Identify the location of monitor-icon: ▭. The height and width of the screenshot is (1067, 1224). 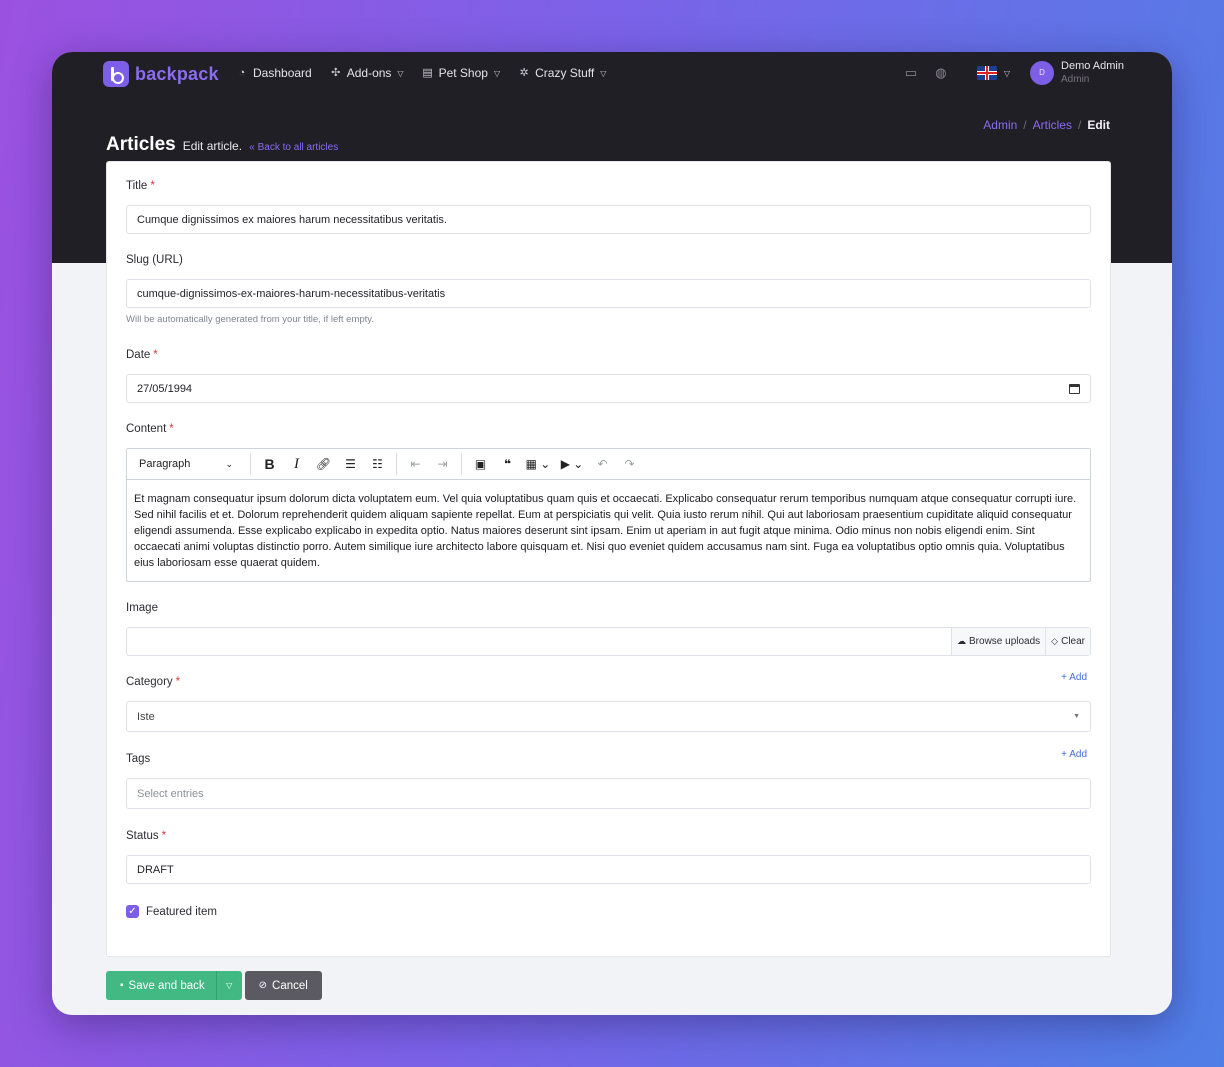
(911, 73).